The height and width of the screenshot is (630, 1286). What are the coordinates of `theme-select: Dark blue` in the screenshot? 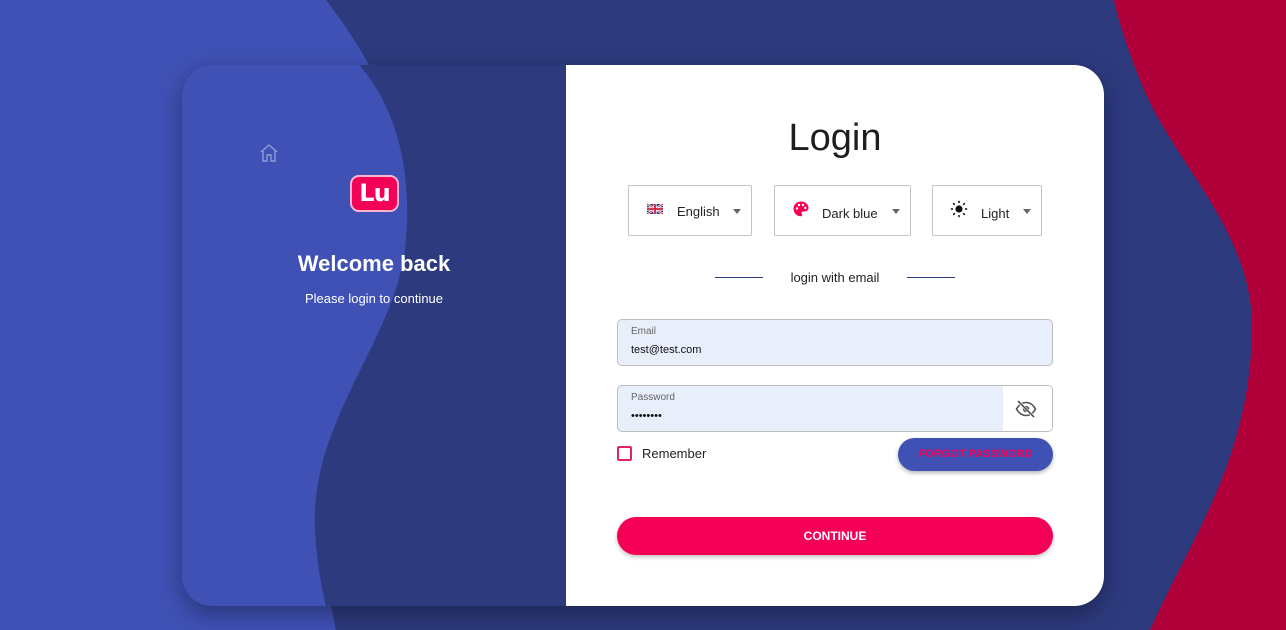 It's located at (842, 210).